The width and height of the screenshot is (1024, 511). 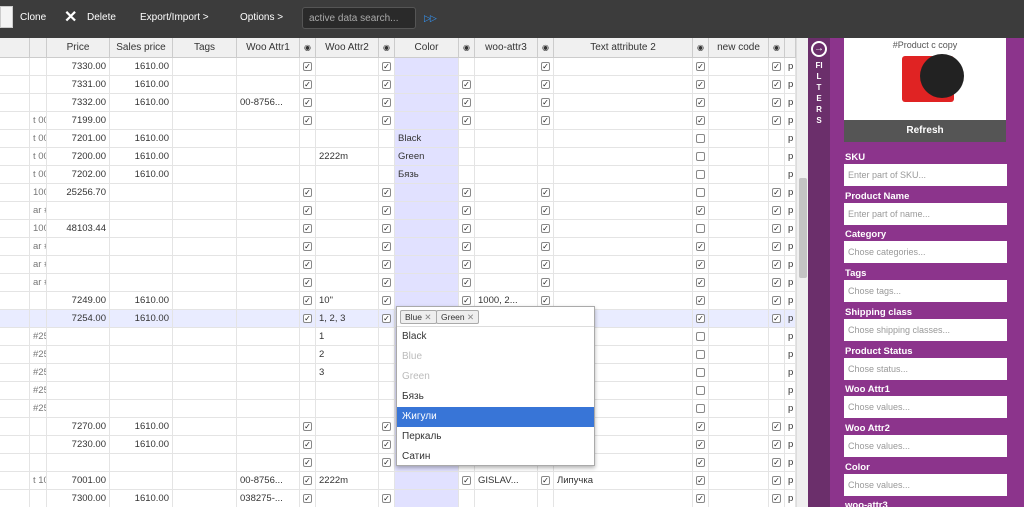 I want to click on table-row: 7330.001610.00 p, so click(x=398, y=67).